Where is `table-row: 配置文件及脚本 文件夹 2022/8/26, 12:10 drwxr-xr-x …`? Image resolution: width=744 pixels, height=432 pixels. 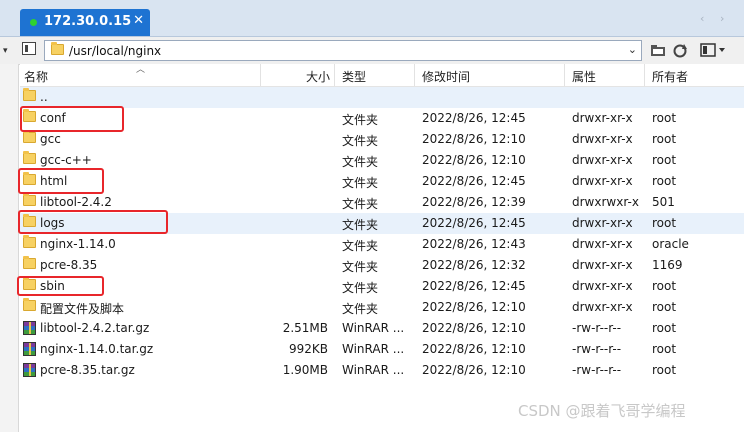
table-row: 配置文件及脚本 文件夹 2022/8/26, 12:10 drwxr-xr-x … is located at coordinates (382, 307).